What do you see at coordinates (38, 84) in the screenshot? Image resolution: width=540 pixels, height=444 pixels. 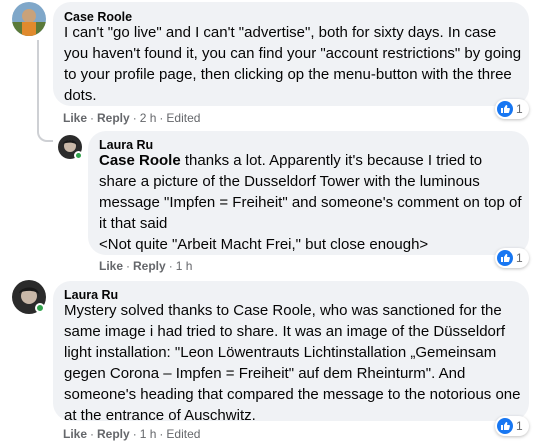 I see `thread-line` at bounding box center [38, 84].